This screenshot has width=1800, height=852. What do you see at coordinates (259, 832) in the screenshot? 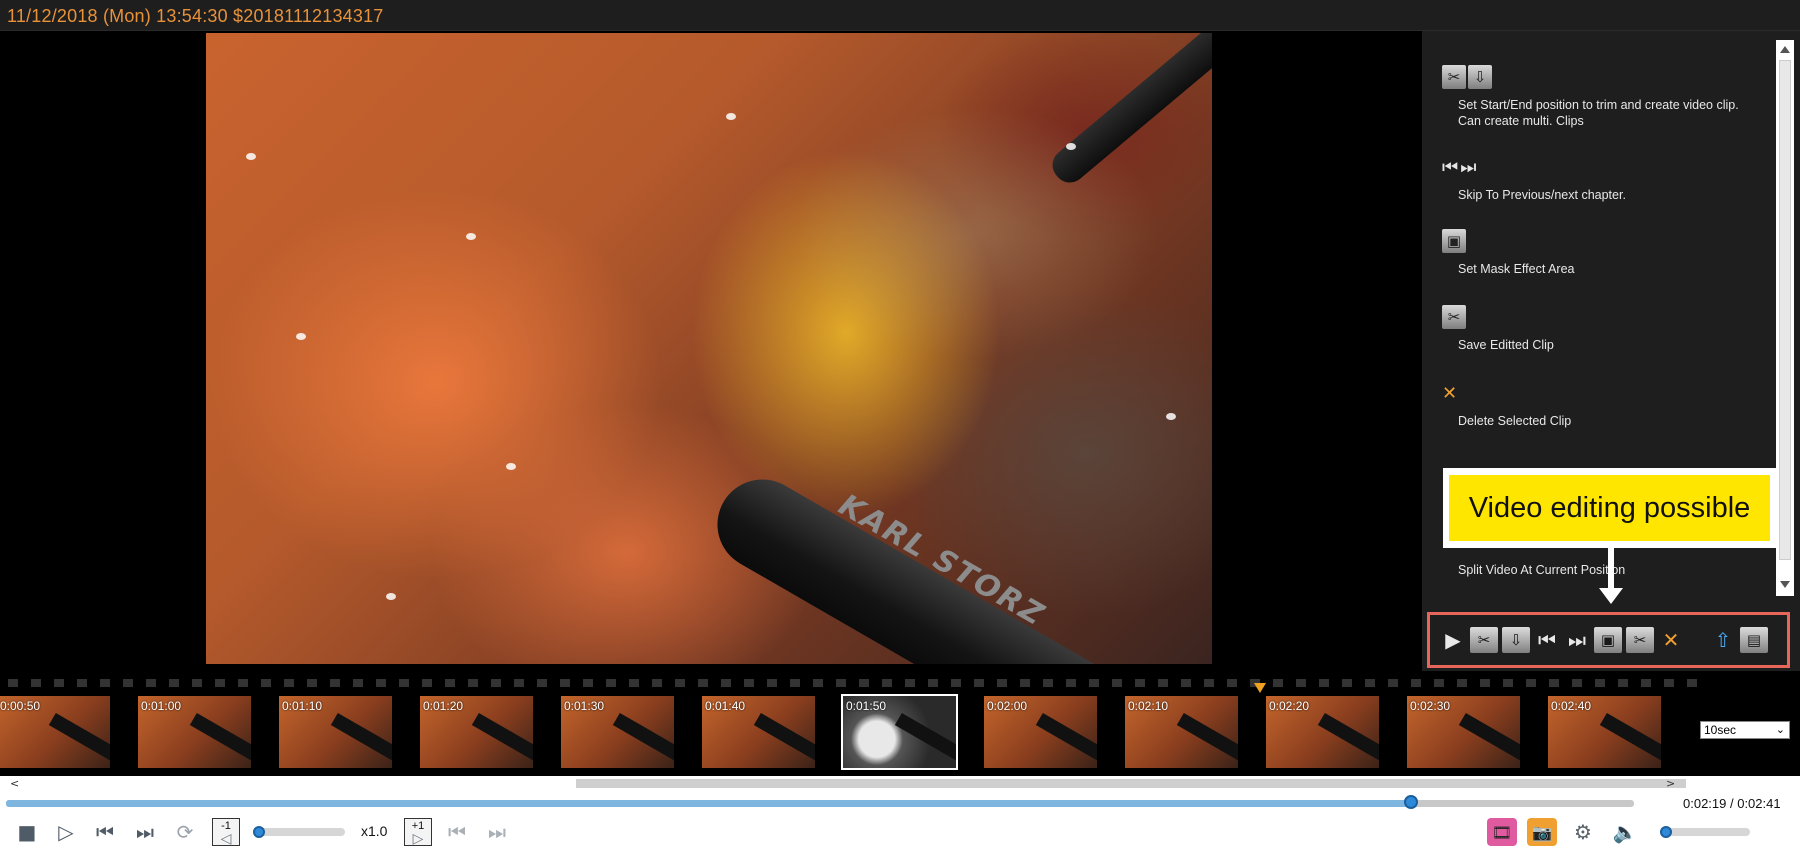
I see `speed-slider-thumb` at bounding box center [259, 832].